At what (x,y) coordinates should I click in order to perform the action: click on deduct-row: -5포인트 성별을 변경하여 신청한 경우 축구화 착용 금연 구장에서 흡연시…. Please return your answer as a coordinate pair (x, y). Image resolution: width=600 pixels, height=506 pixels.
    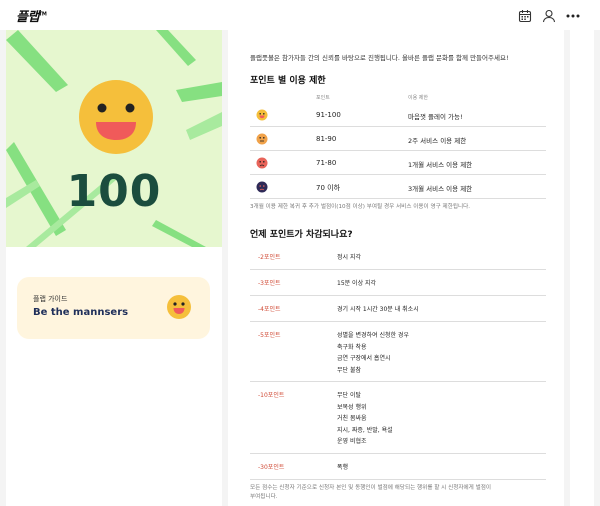
    Looking at the image, I should click on (398, 352).